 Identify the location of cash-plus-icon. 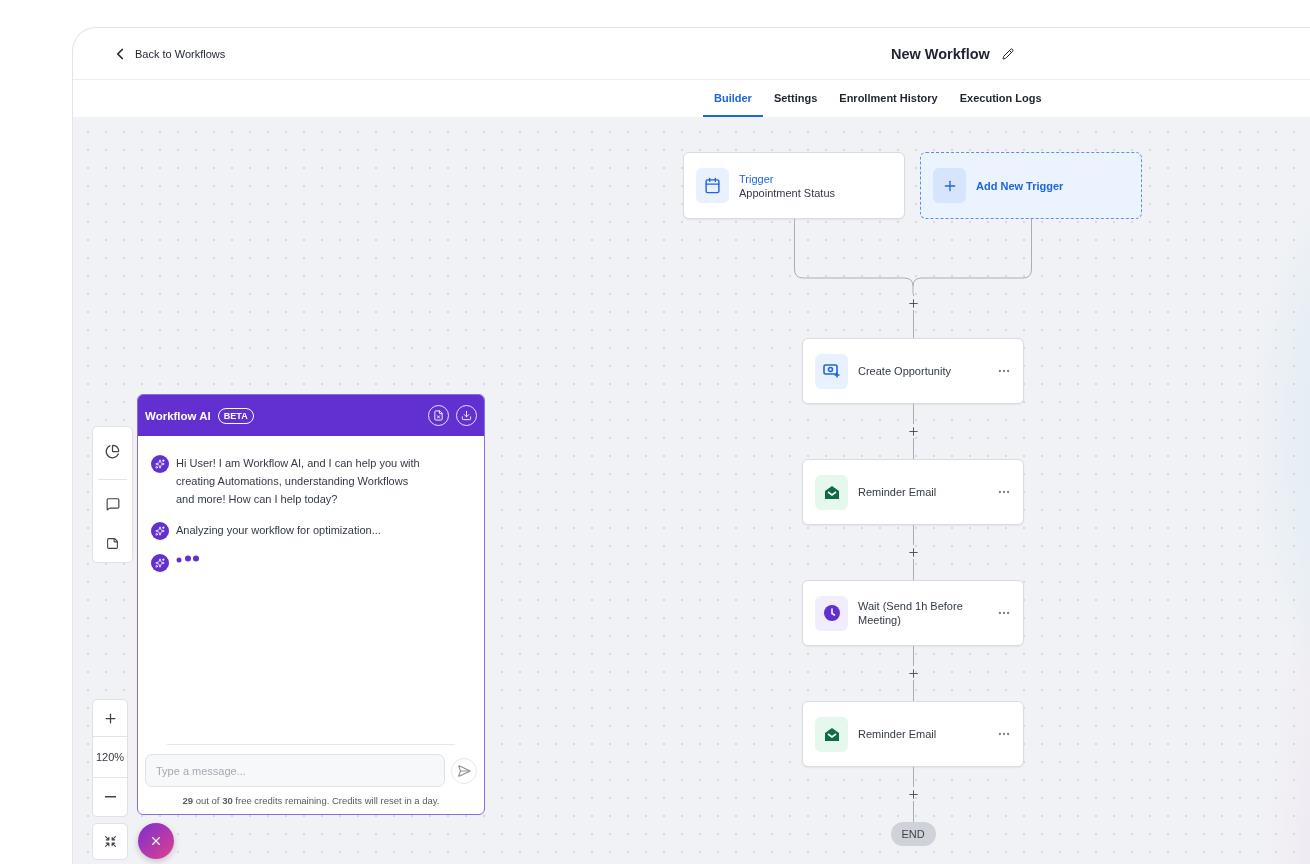
(831, 371).